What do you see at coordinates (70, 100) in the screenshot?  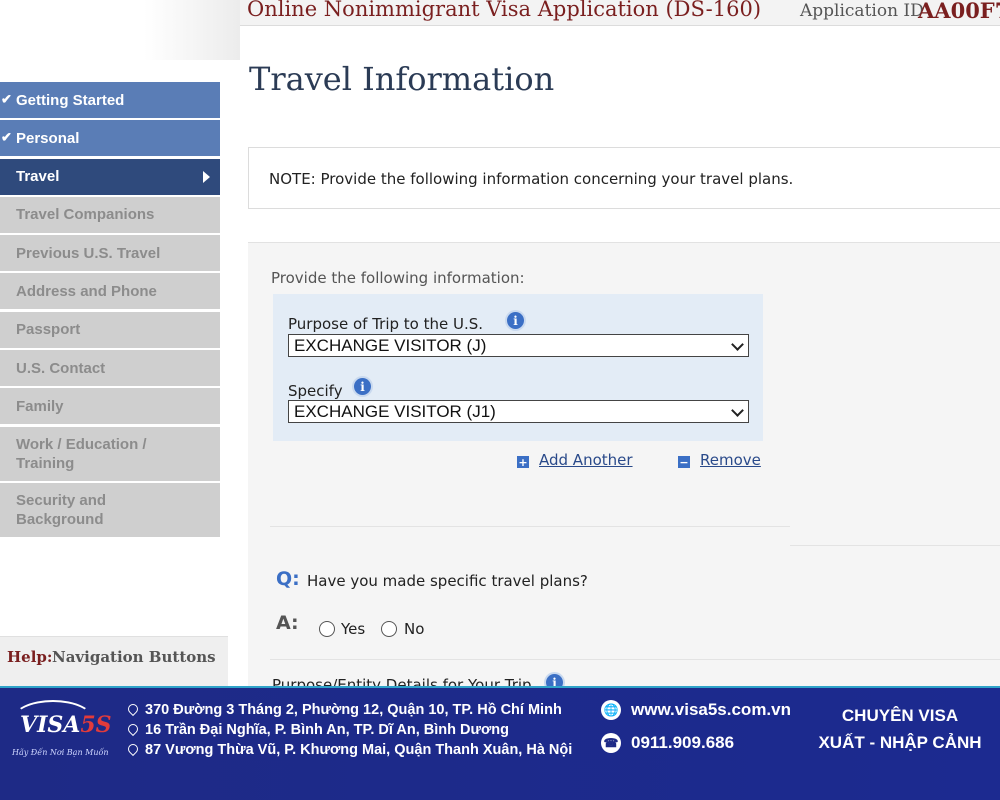 I see `sidebar-item-label: Getting Started` at bounding box center [70, 100].